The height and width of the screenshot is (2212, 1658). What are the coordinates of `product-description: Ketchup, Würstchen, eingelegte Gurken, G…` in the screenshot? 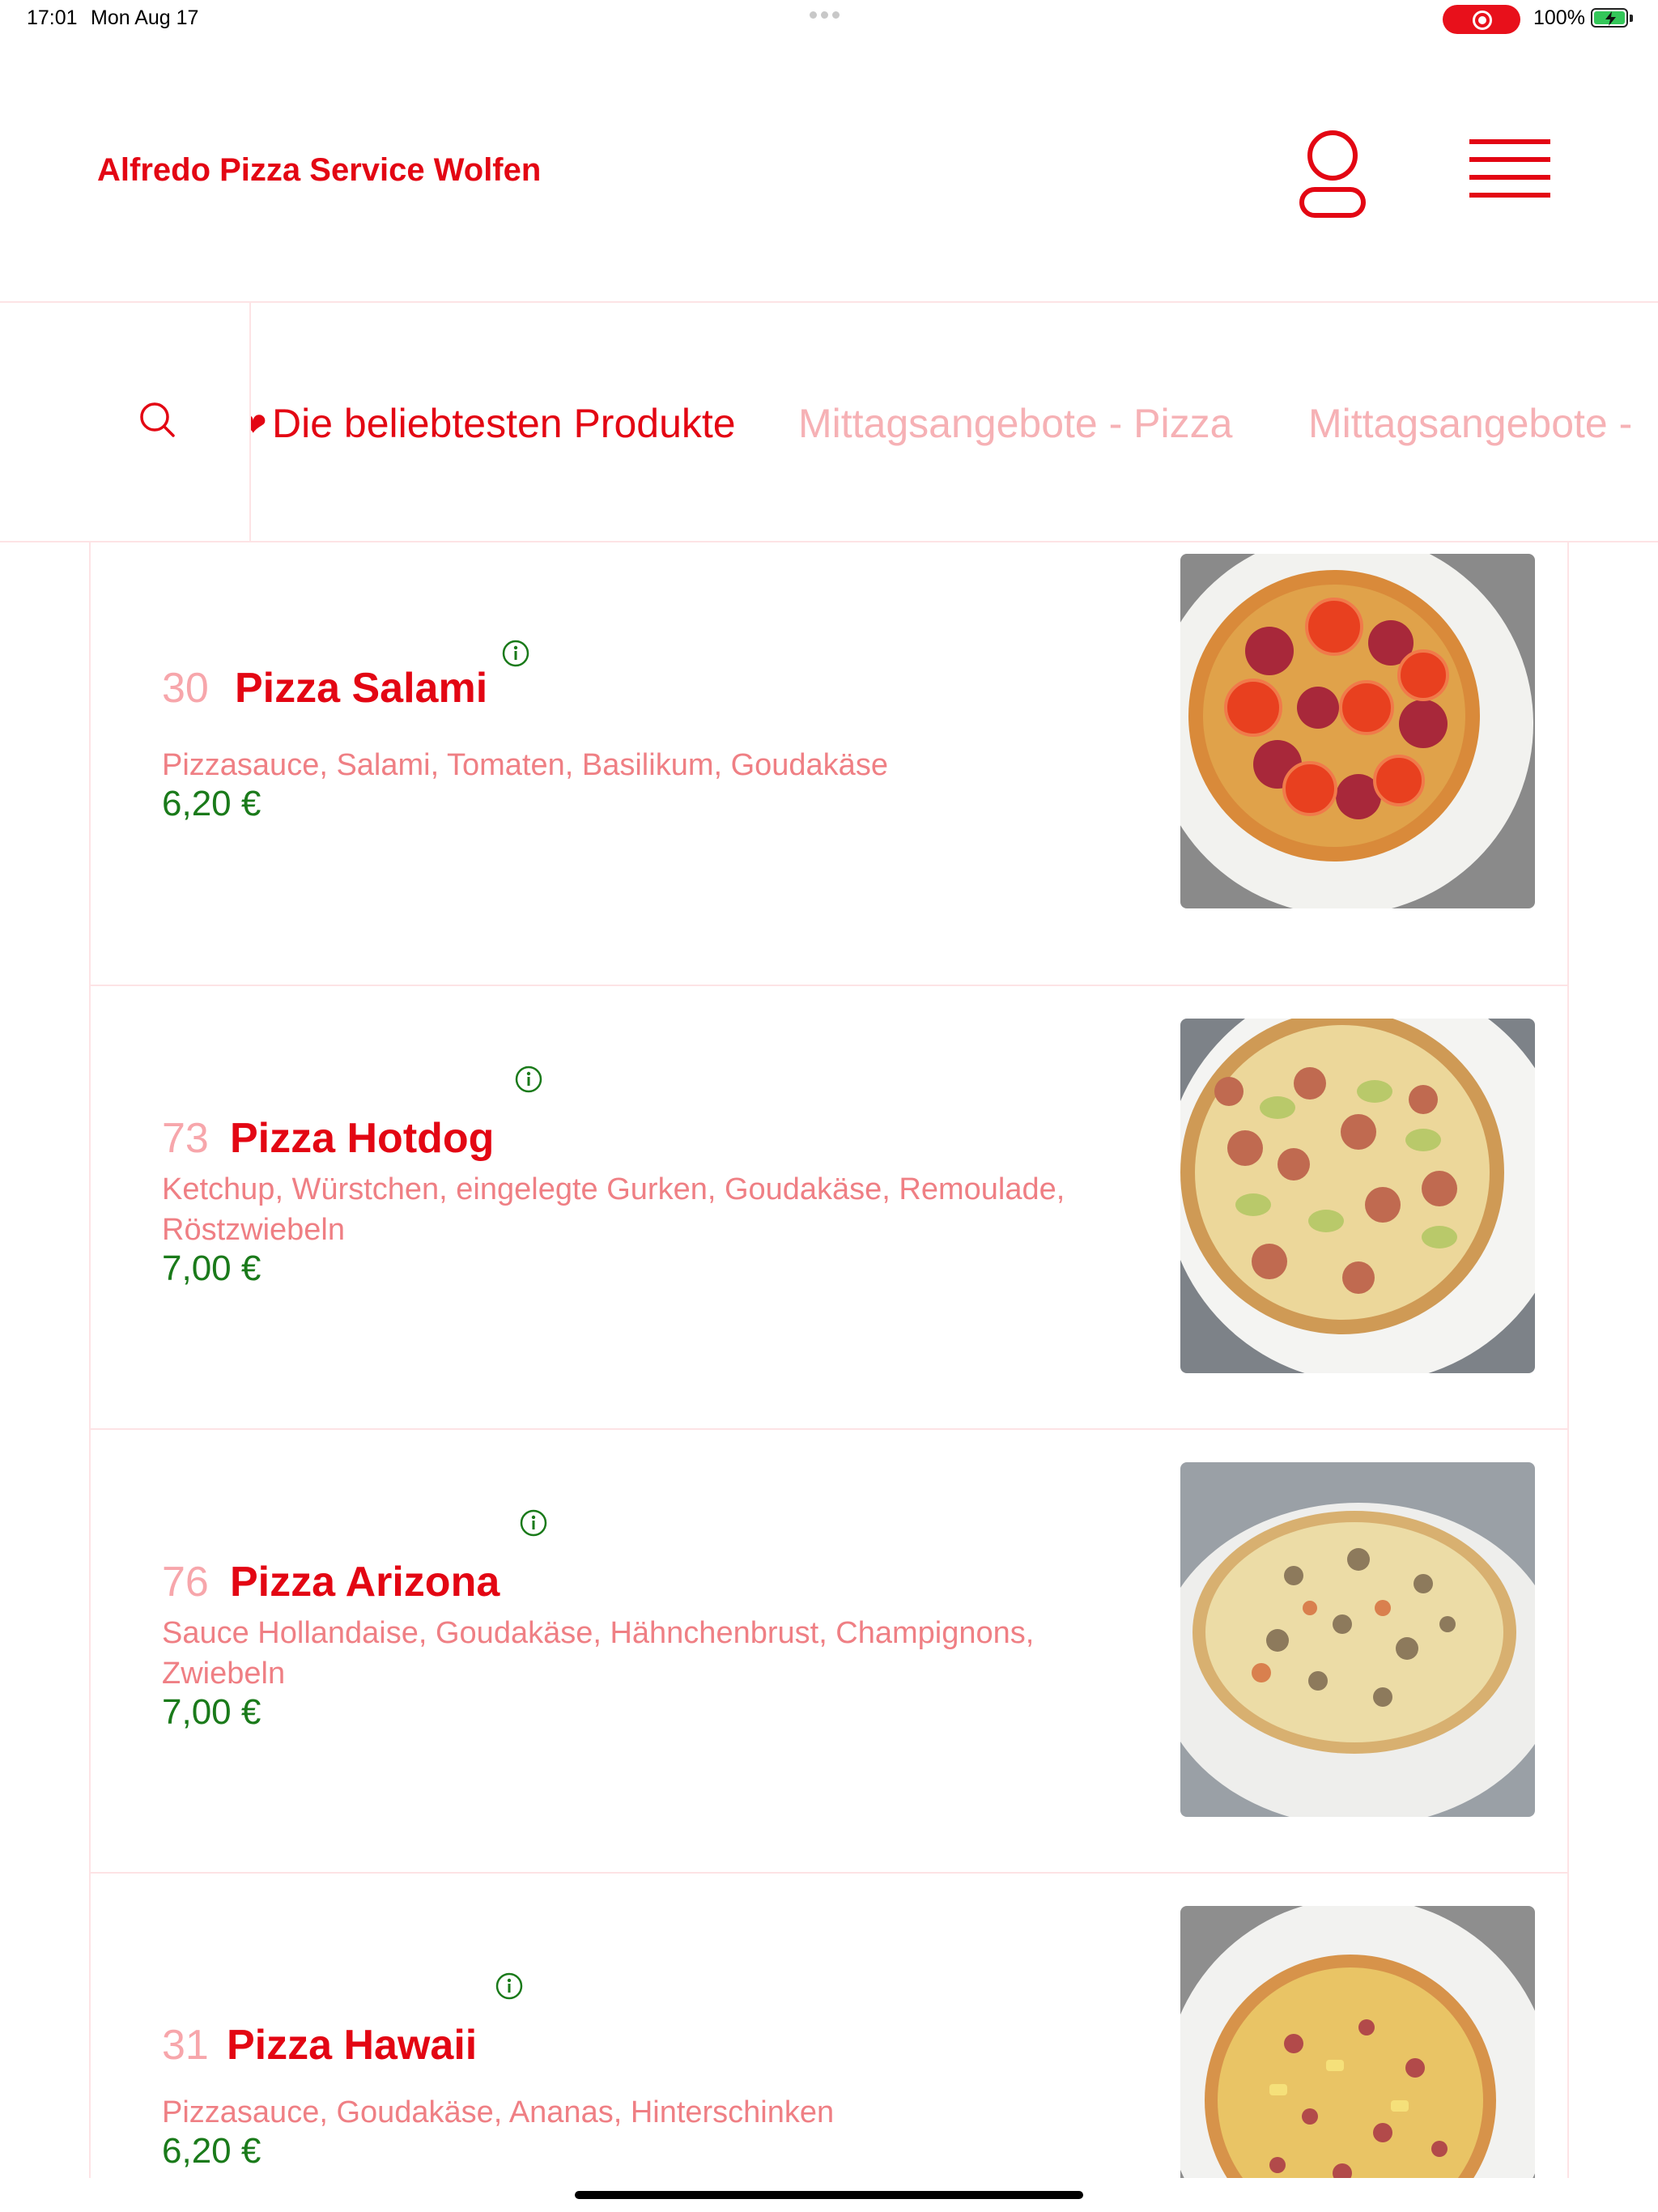 It's located at (613, 1210).